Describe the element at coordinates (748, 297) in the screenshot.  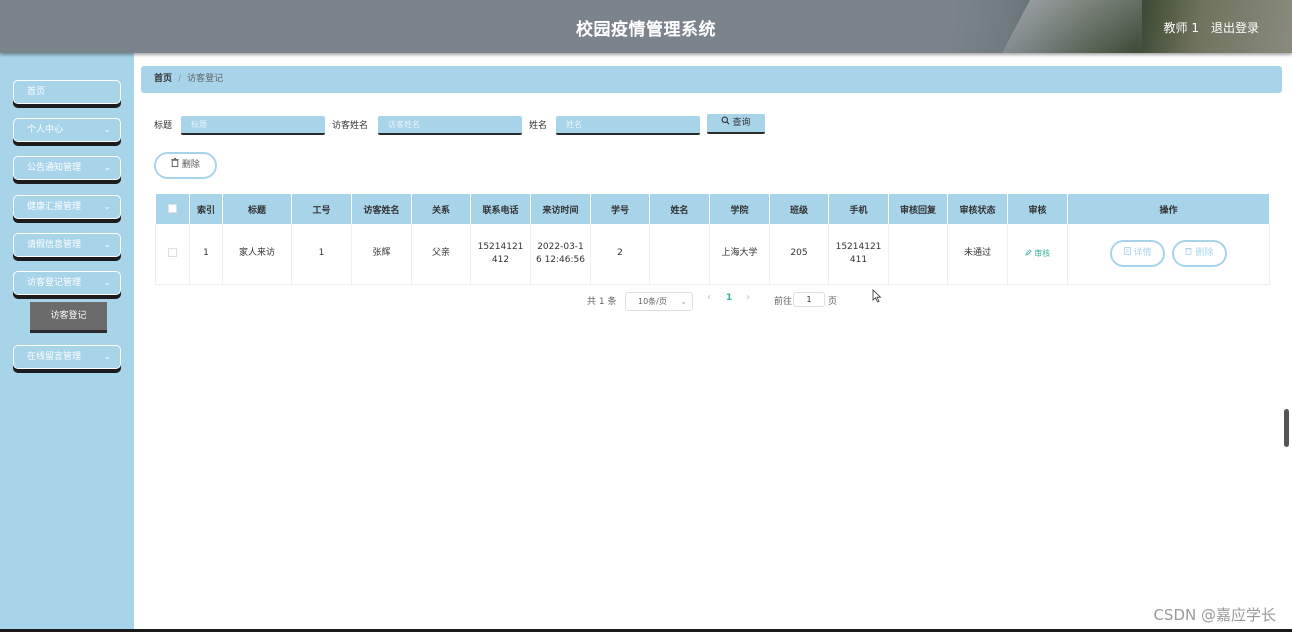
I see `next-page-icon: ›` at that location.